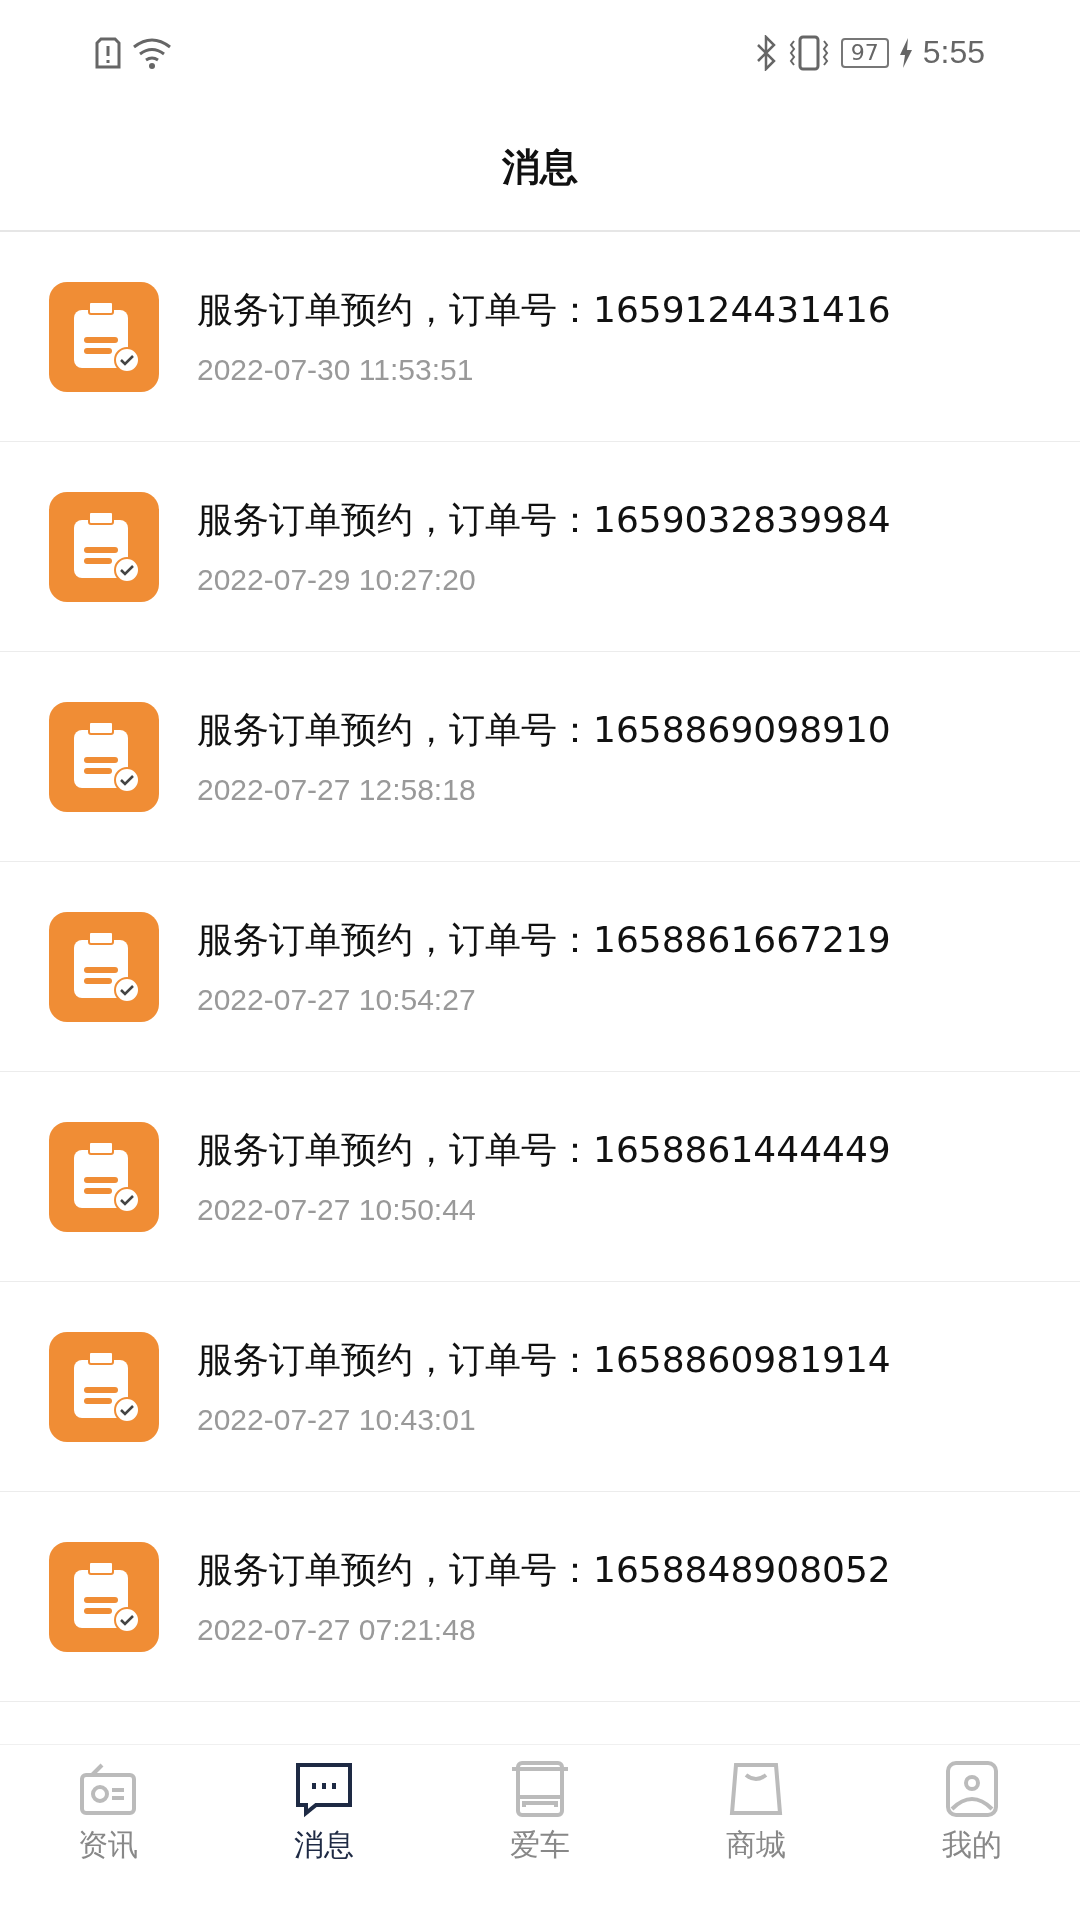 This screenshot has width=1080, height=1920. What do you see at coordinates (540, 1832) in the screenshot?
I see `nav-tab: 爱车` at bounding box center [540, 1832].